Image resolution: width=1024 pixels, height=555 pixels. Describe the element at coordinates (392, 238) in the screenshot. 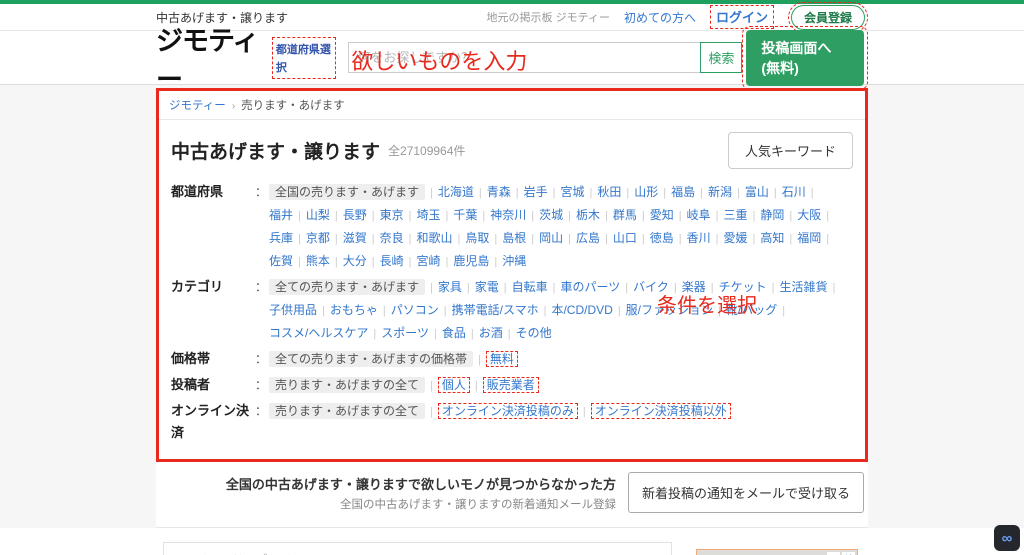

I see `filter-link: 奈良` at that location.